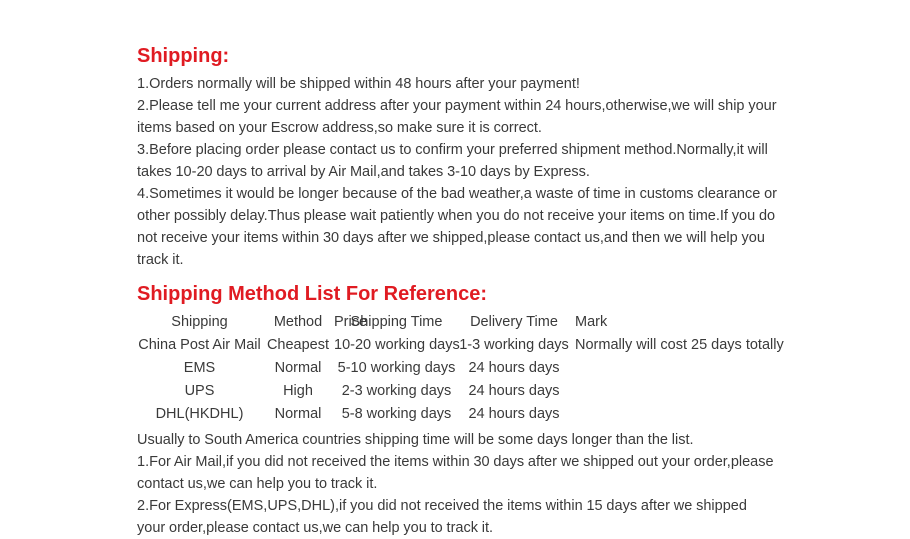 Image resolution: width=910 pixels, height=539 pixels. I want to click on row-0-mark: Normally will cost 25 days totally, so click(679, 345).